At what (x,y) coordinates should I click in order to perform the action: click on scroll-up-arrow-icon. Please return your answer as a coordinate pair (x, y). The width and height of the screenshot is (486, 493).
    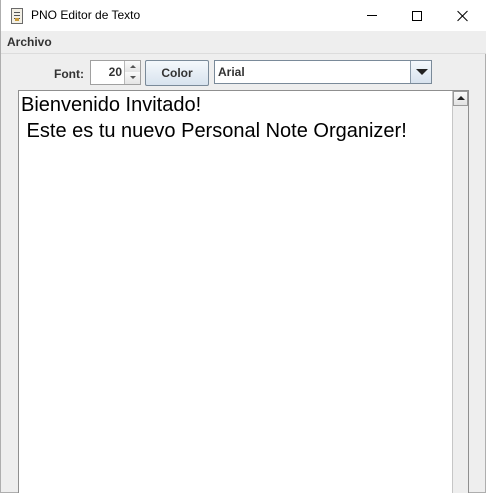
    Looking at the image, I should click on (460, 98).